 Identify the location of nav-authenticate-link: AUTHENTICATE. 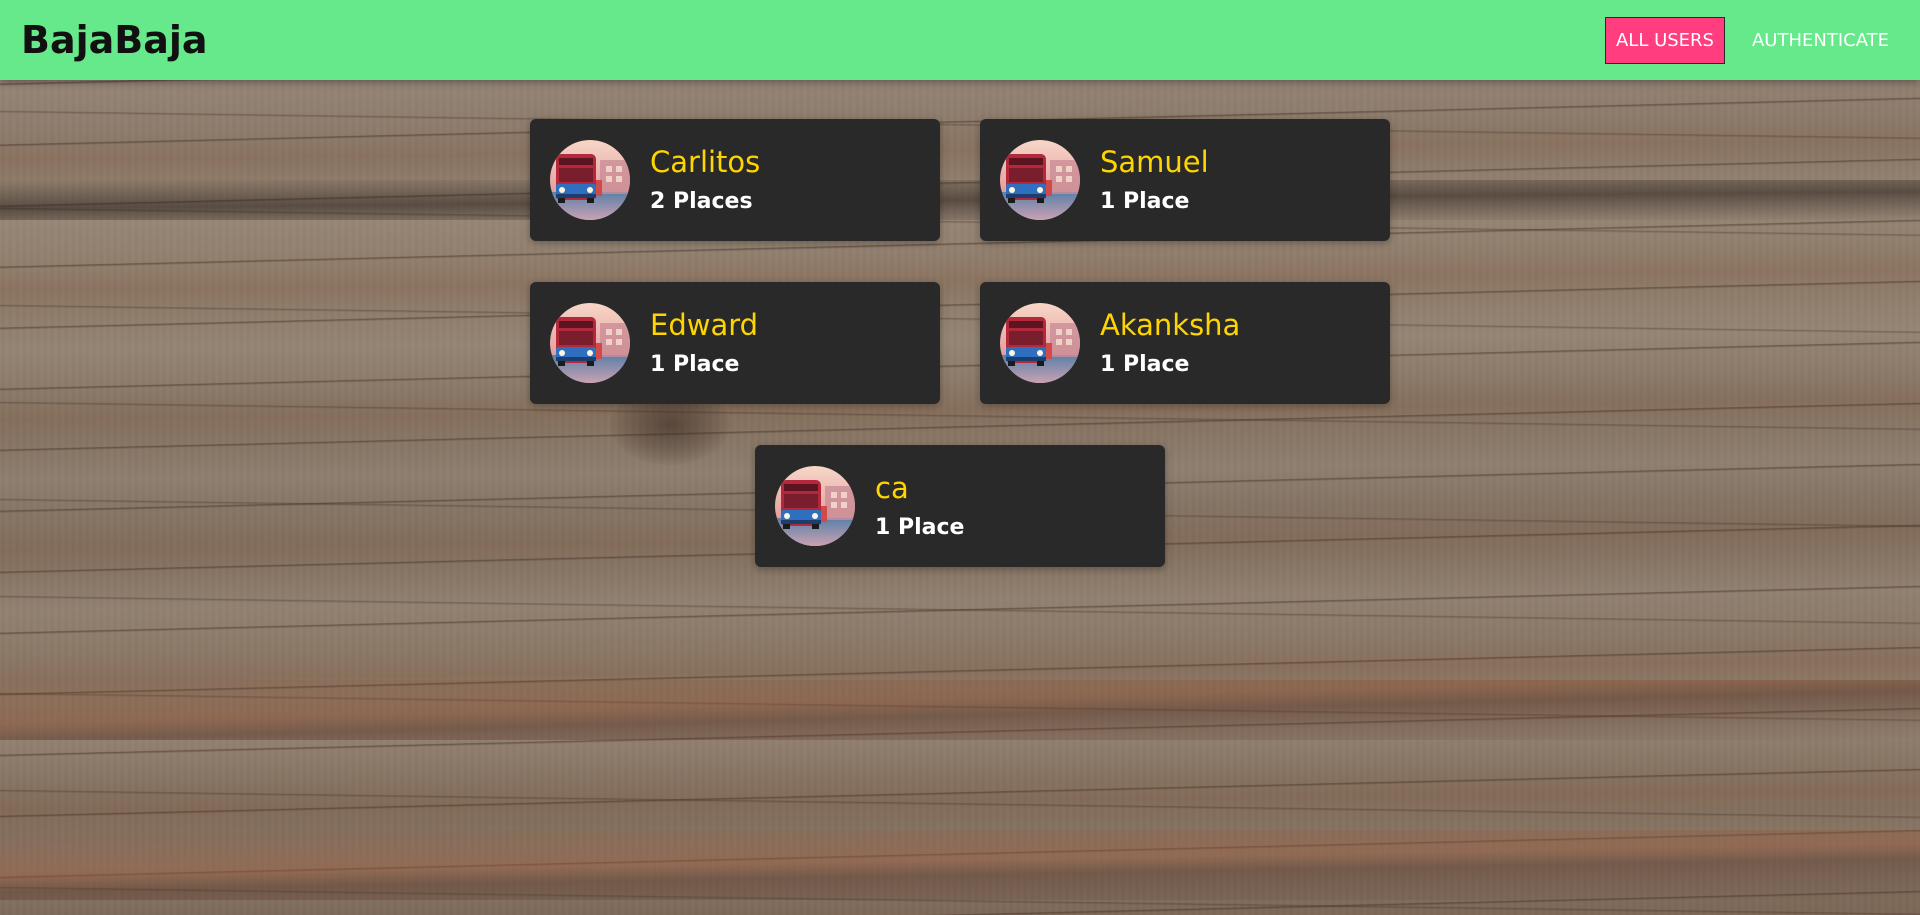
(1820, 40).